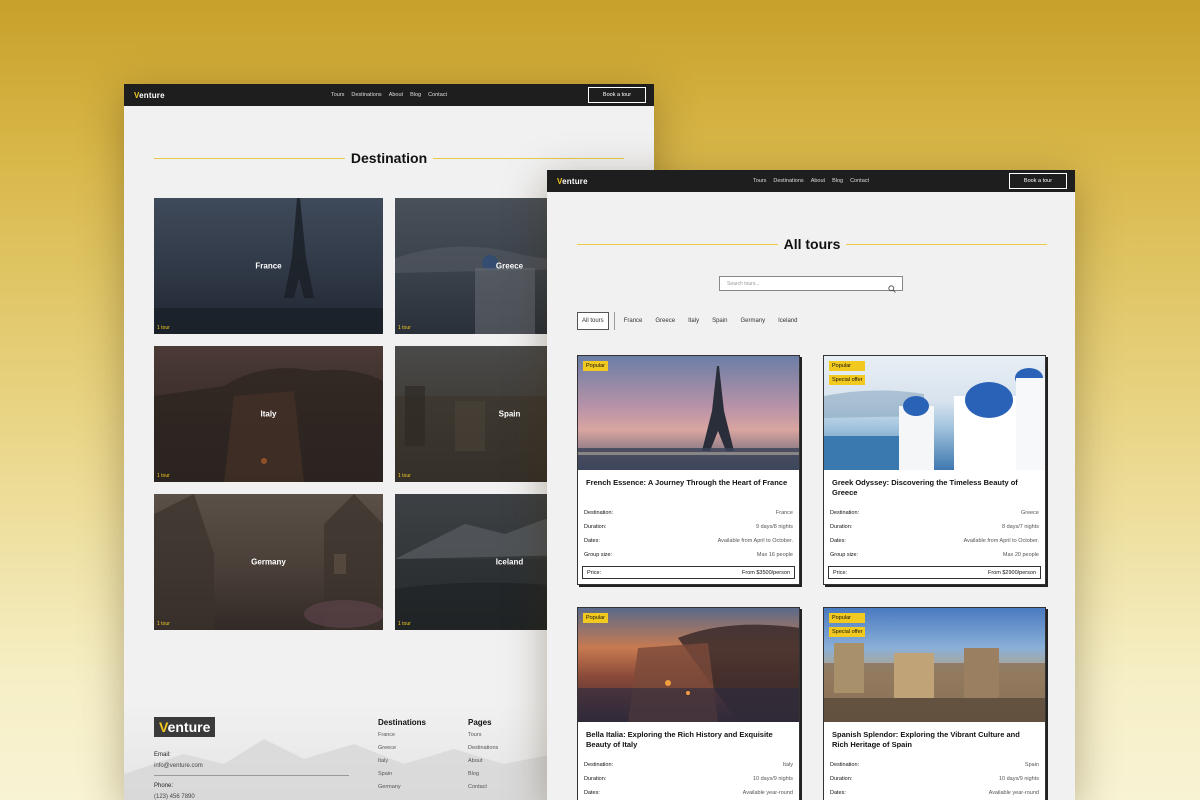  What do you see at coordinates (787, 321) in the screenshot?
I see `filter-iceland: Iceland` at bounding box center [787, 321].